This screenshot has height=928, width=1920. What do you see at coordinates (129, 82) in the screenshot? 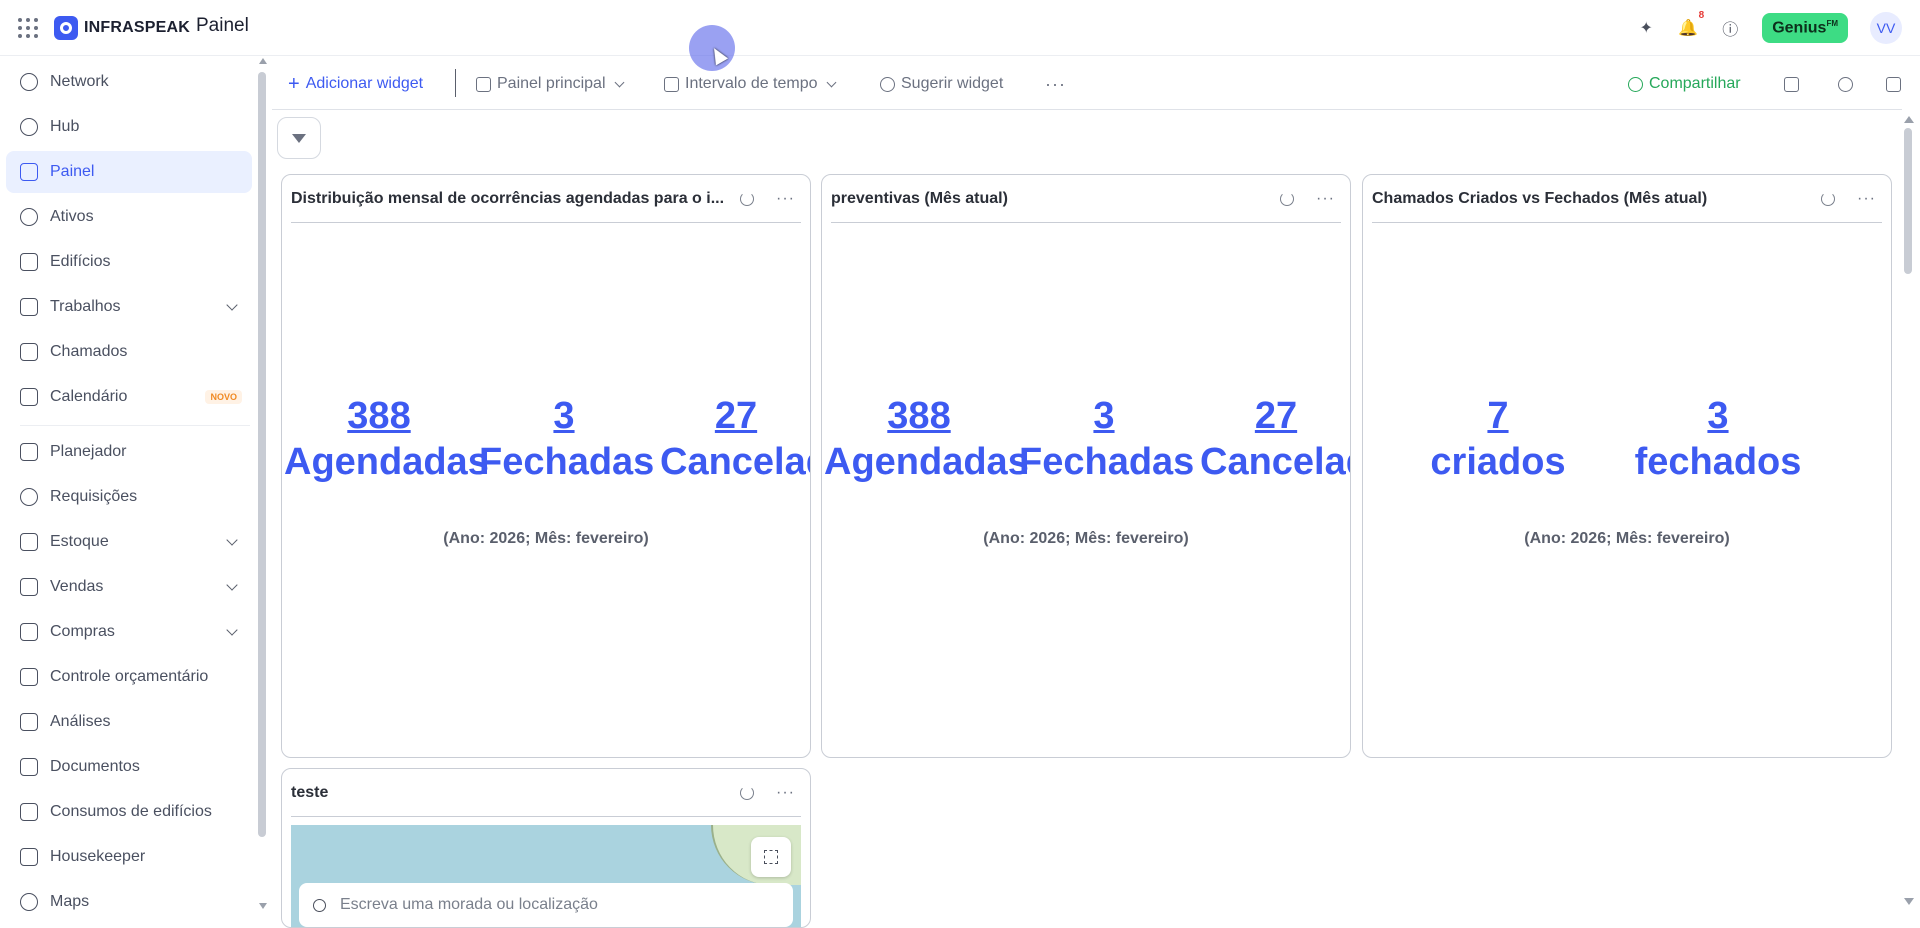
I see `sidebar-item-network: Network` at bounding box center [129, 82].